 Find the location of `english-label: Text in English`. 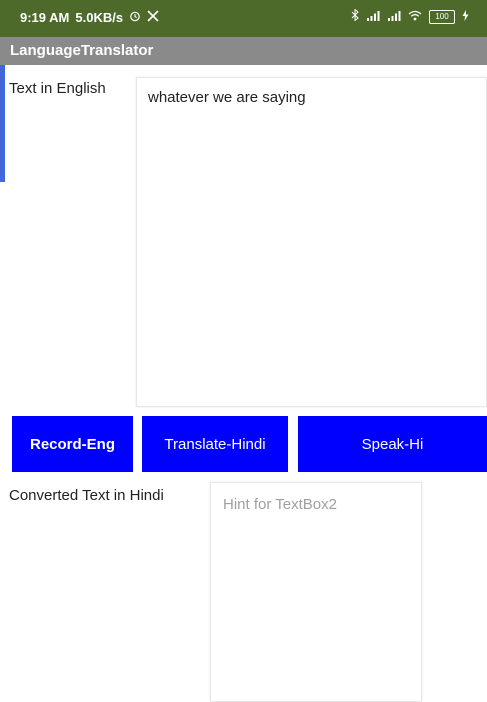

english-label: Text in English is located at coordinates (57, 88).